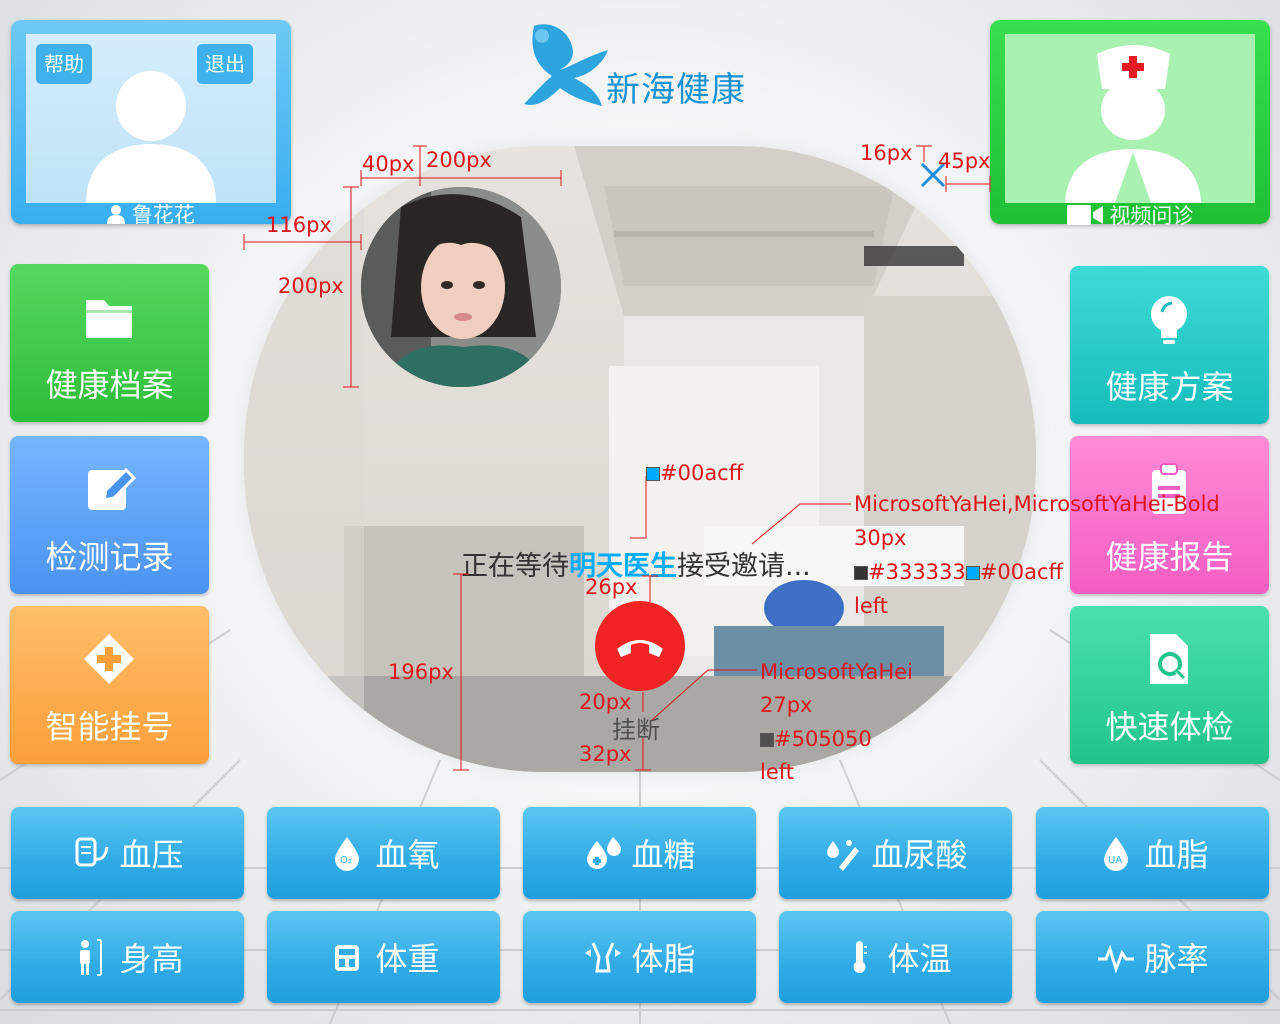  I want to click on annotation-font-colors: #333333 #00acff, so click(958, 572).